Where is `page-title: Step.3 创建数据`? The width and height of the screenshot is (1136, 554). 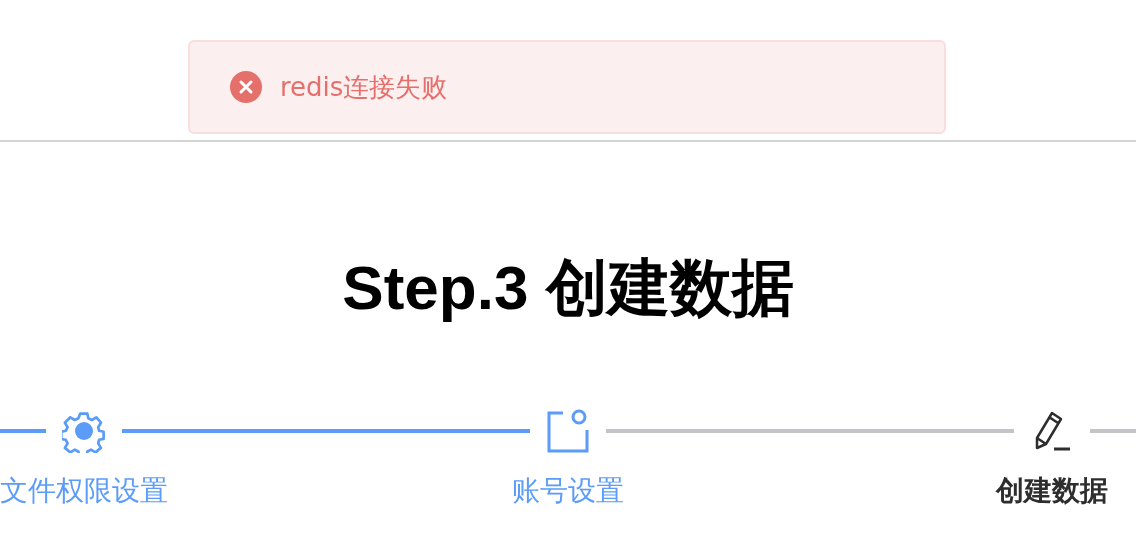
page-title: Step.3 创建数据 is located at coordinates (568, 288).